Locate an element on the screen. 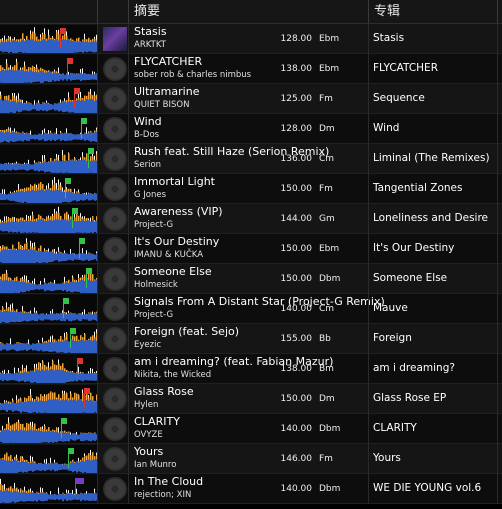 The width and height of the screenshot is (502, 509). track-row: Stasis ARKTKT 128.00 Ebm Stasis is located at coordinates (251, 39).